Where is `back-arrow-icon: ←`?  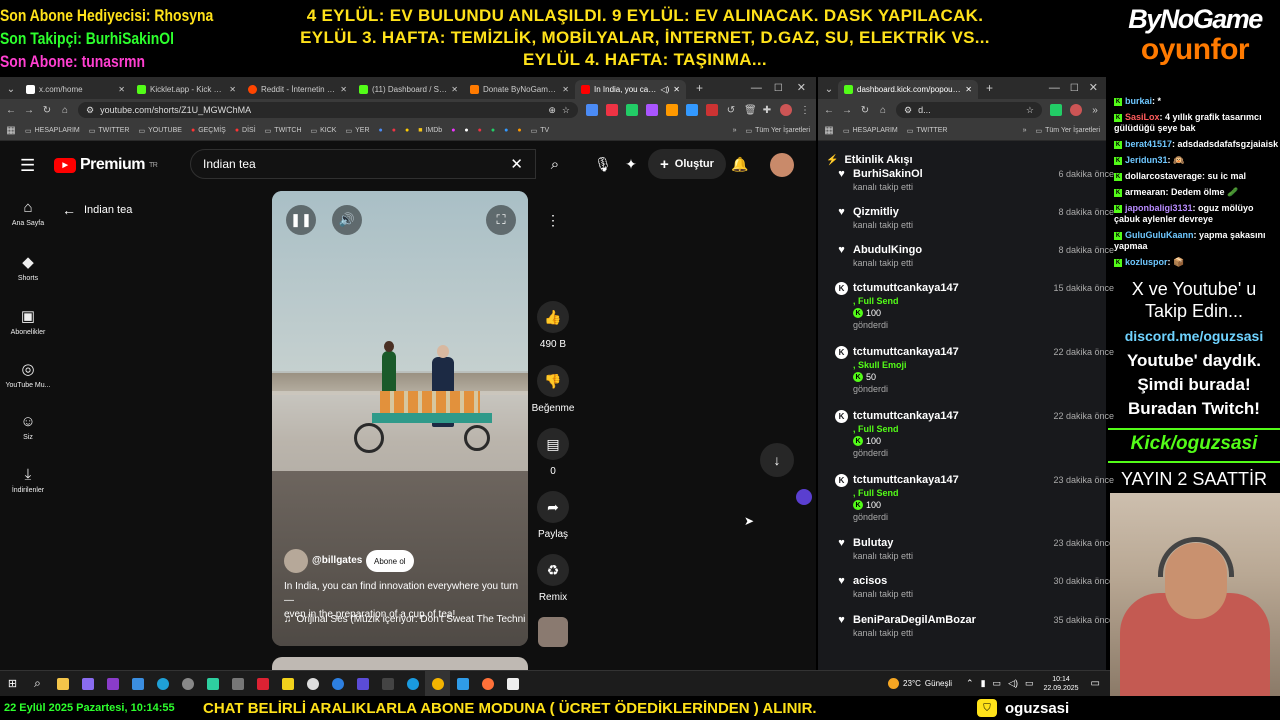 back-arrow-icon: ← is located at coordinates (11, 110).